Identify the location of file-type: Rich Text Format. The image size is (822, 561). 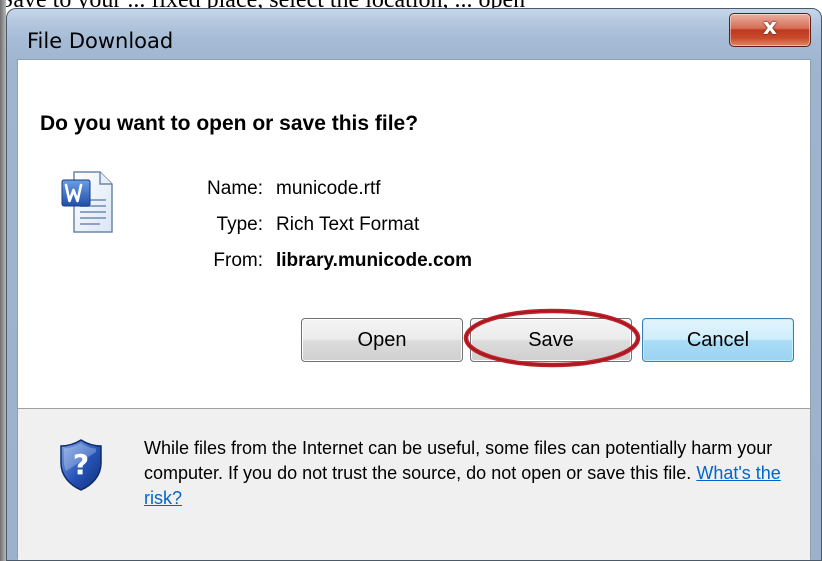
(348, 224).